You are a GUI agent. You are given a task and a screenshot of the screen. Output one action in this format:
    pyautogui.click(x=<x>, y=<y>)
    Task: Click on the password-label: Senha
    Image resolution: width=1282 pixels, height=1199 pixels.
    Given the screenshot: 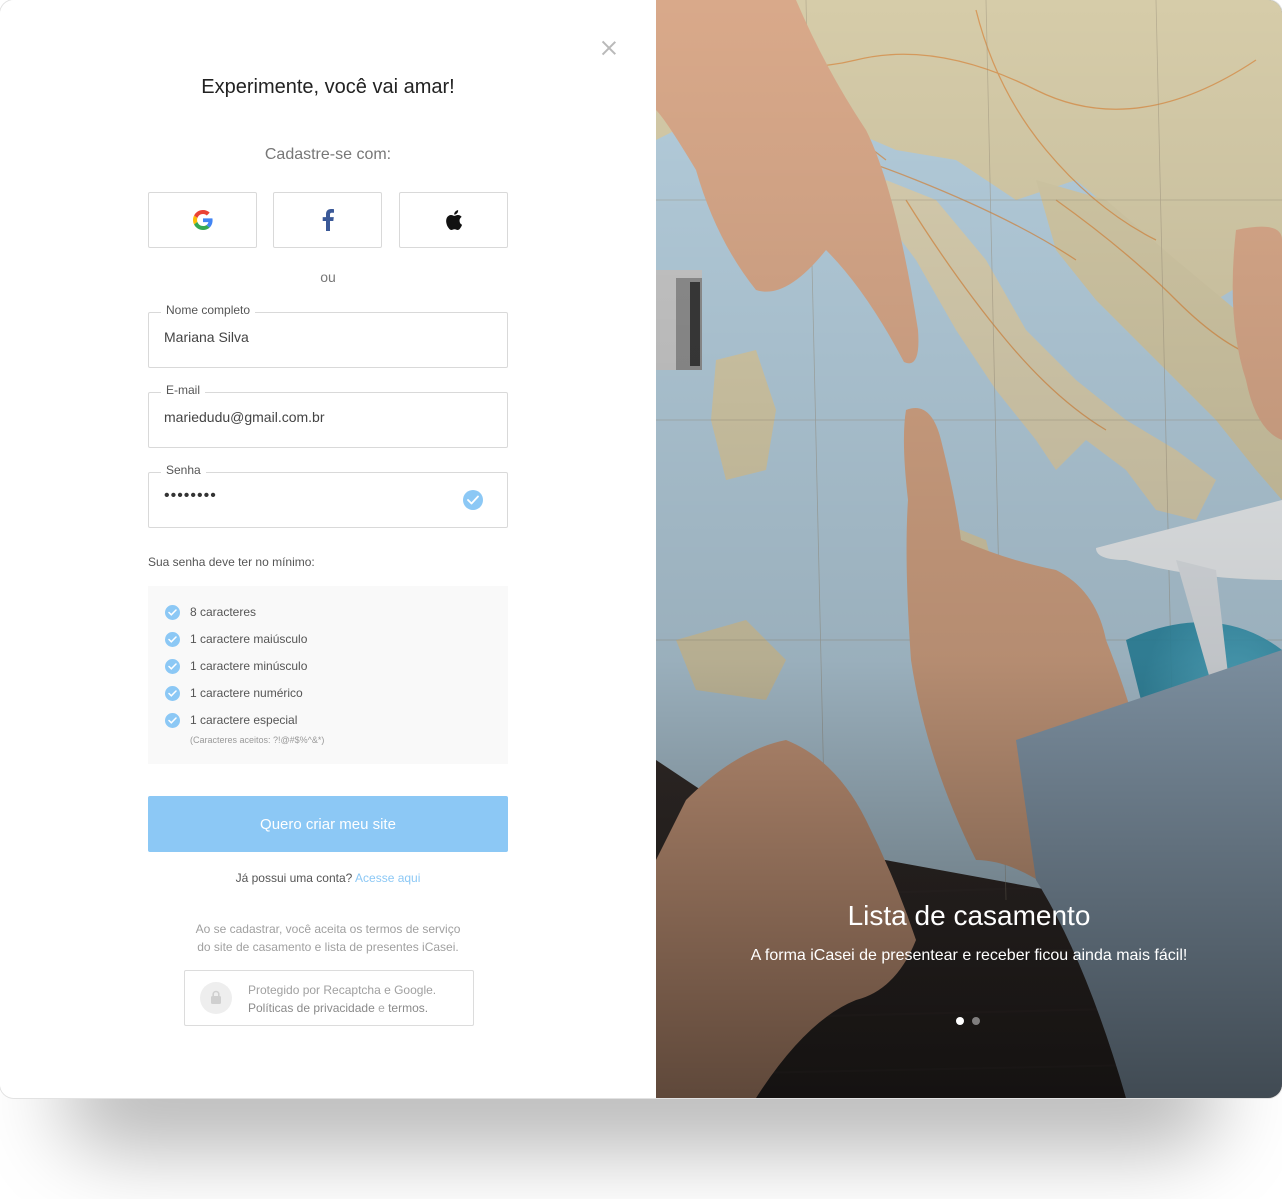 What is the action you would take?
    pyautogui.click(x=183, y=470)
    